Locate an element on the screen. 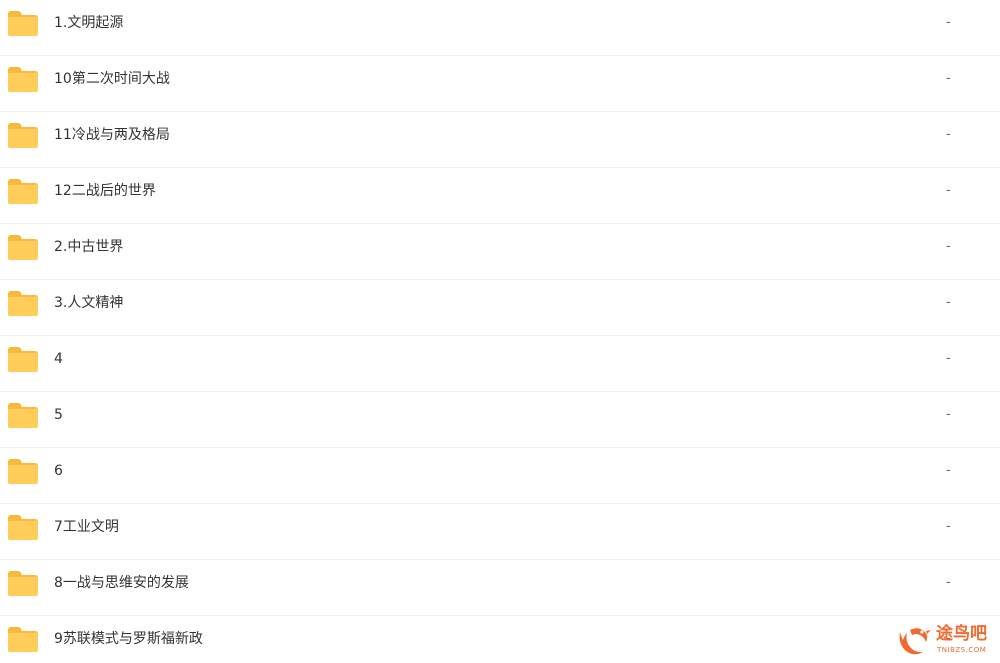 The width and height of the screenshot is (1000, 663). file-row: 5 - is located at coordinates (500, 420).